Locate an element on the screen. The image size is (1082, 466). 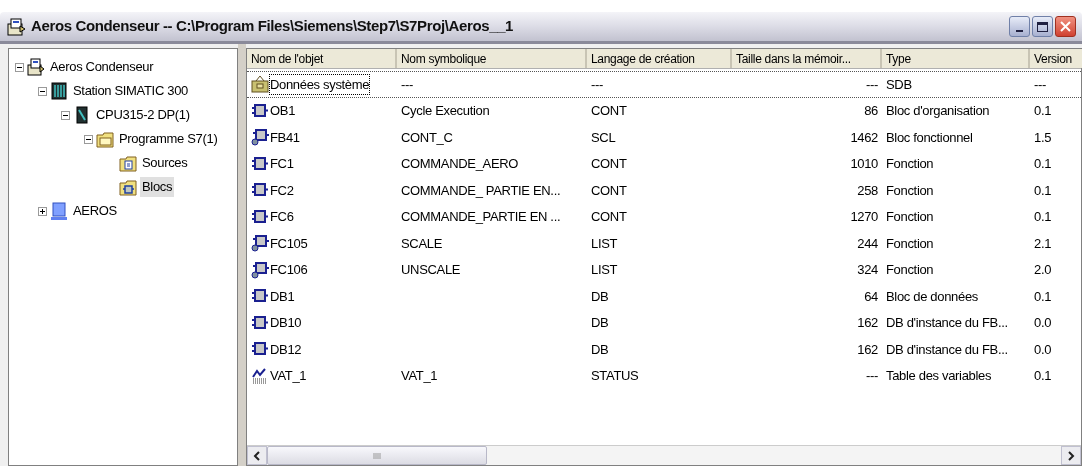
table-cell-text: Bloc d'organisation is located at coordinates (938, 111).